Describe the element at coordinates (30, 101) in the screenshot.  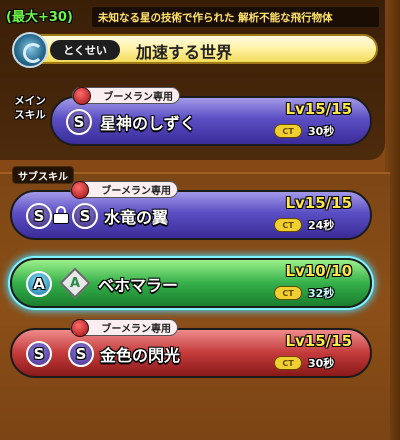
I see `main-skill-label-line1: メイン` at that location.